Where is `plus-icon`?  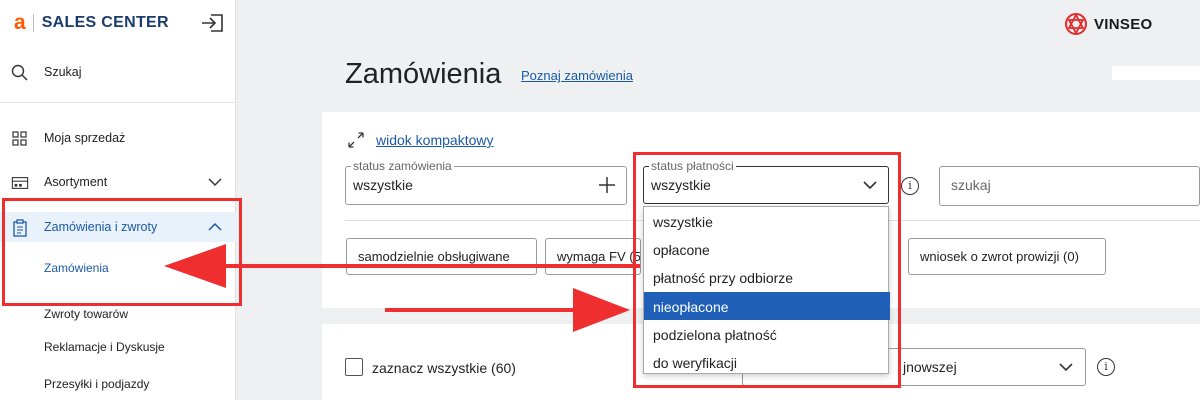
plus-icon is located at coordinates (607, 185).